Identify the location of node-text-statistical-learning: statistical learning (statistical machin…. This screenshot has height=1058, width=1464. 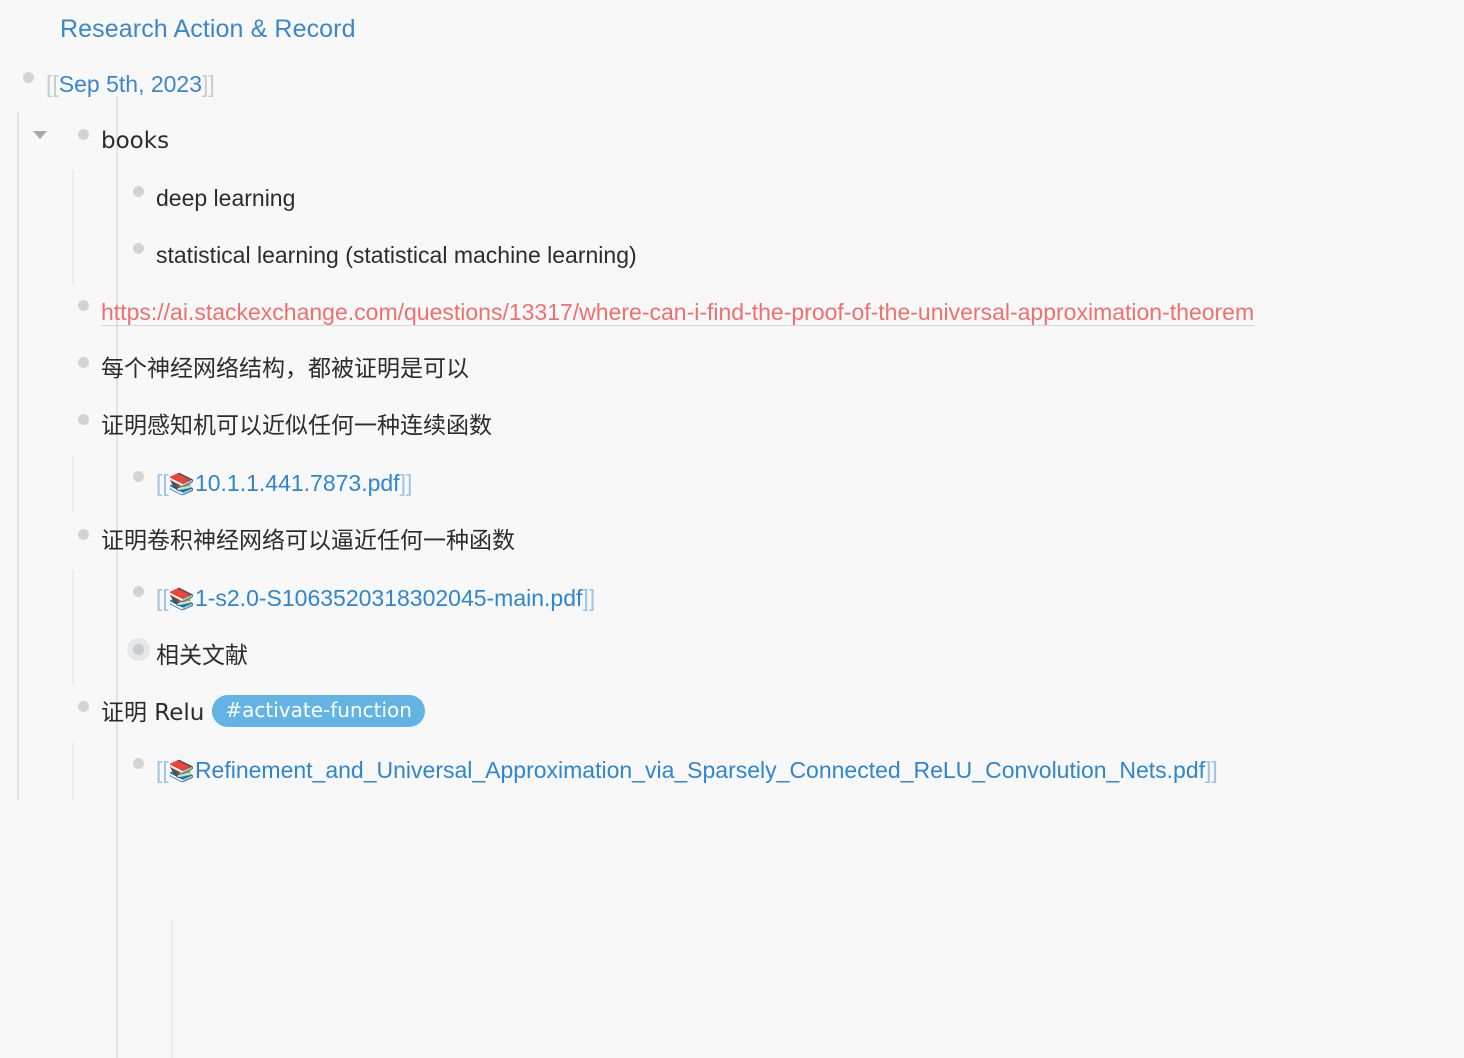
(396, 255).